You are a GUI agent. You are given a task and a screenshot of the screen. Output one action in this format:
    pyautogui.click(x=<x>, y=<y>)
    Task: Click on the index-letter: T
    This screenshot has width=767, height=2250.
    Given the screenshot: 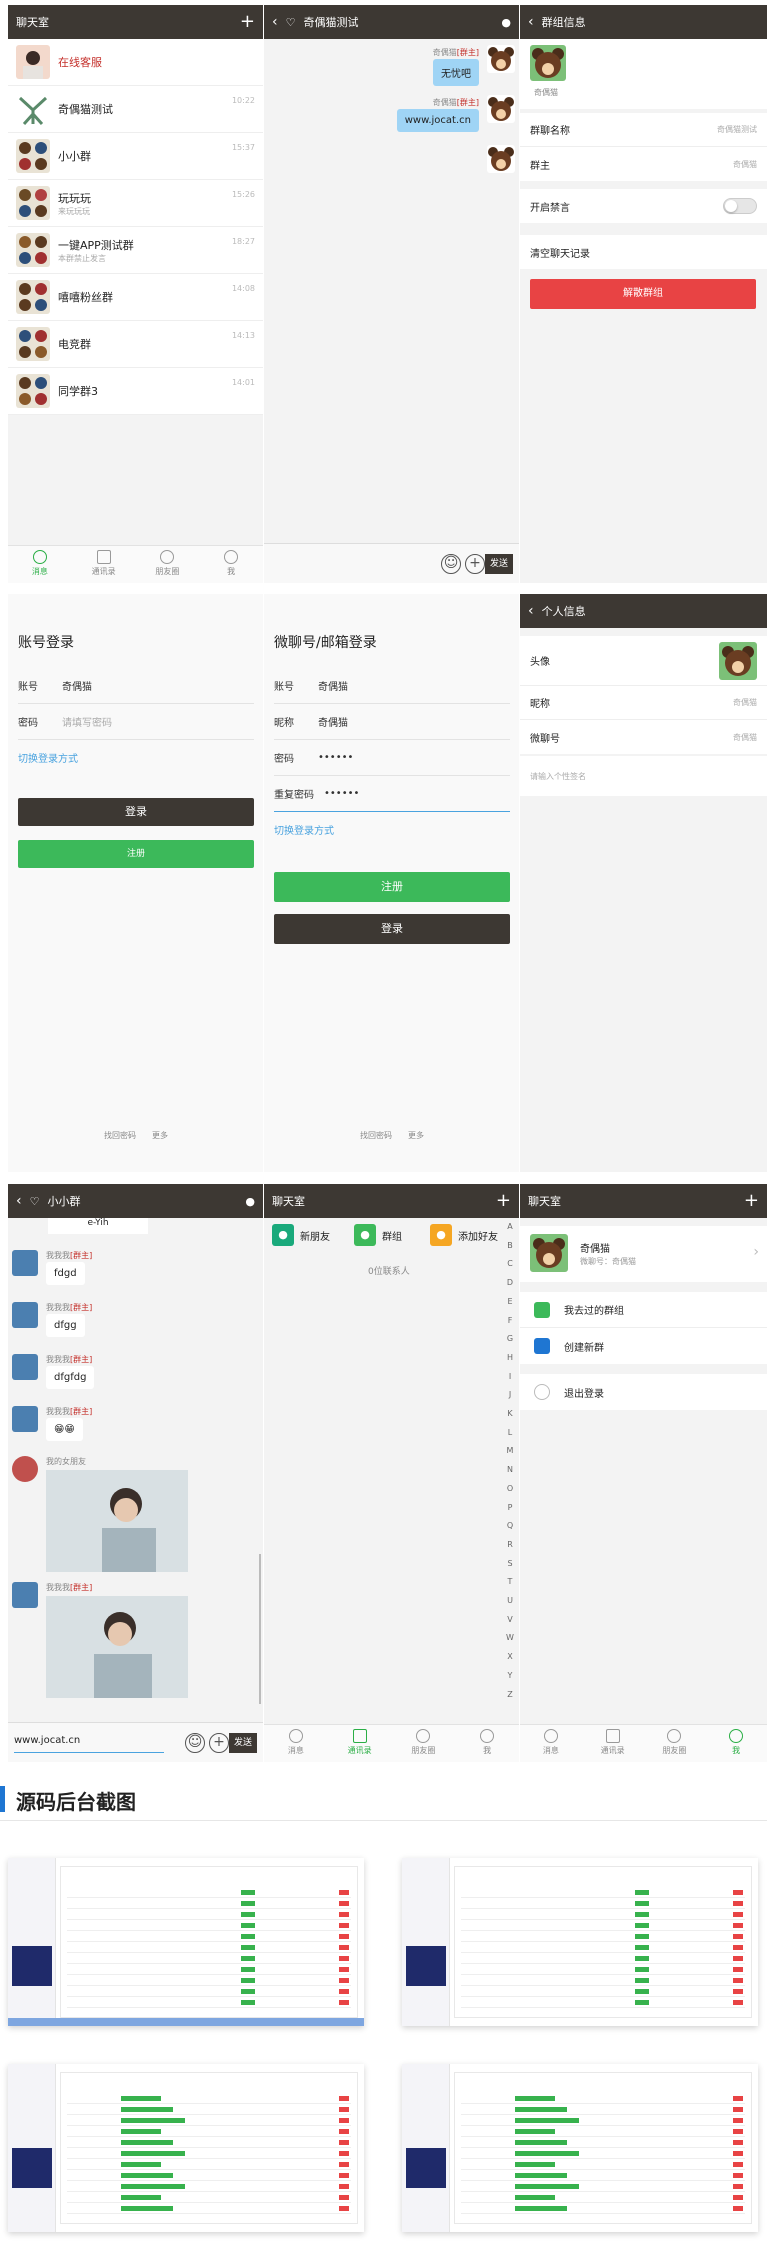 What is the action you would take?
    pyautogui.click(x=510, y=1582)
    